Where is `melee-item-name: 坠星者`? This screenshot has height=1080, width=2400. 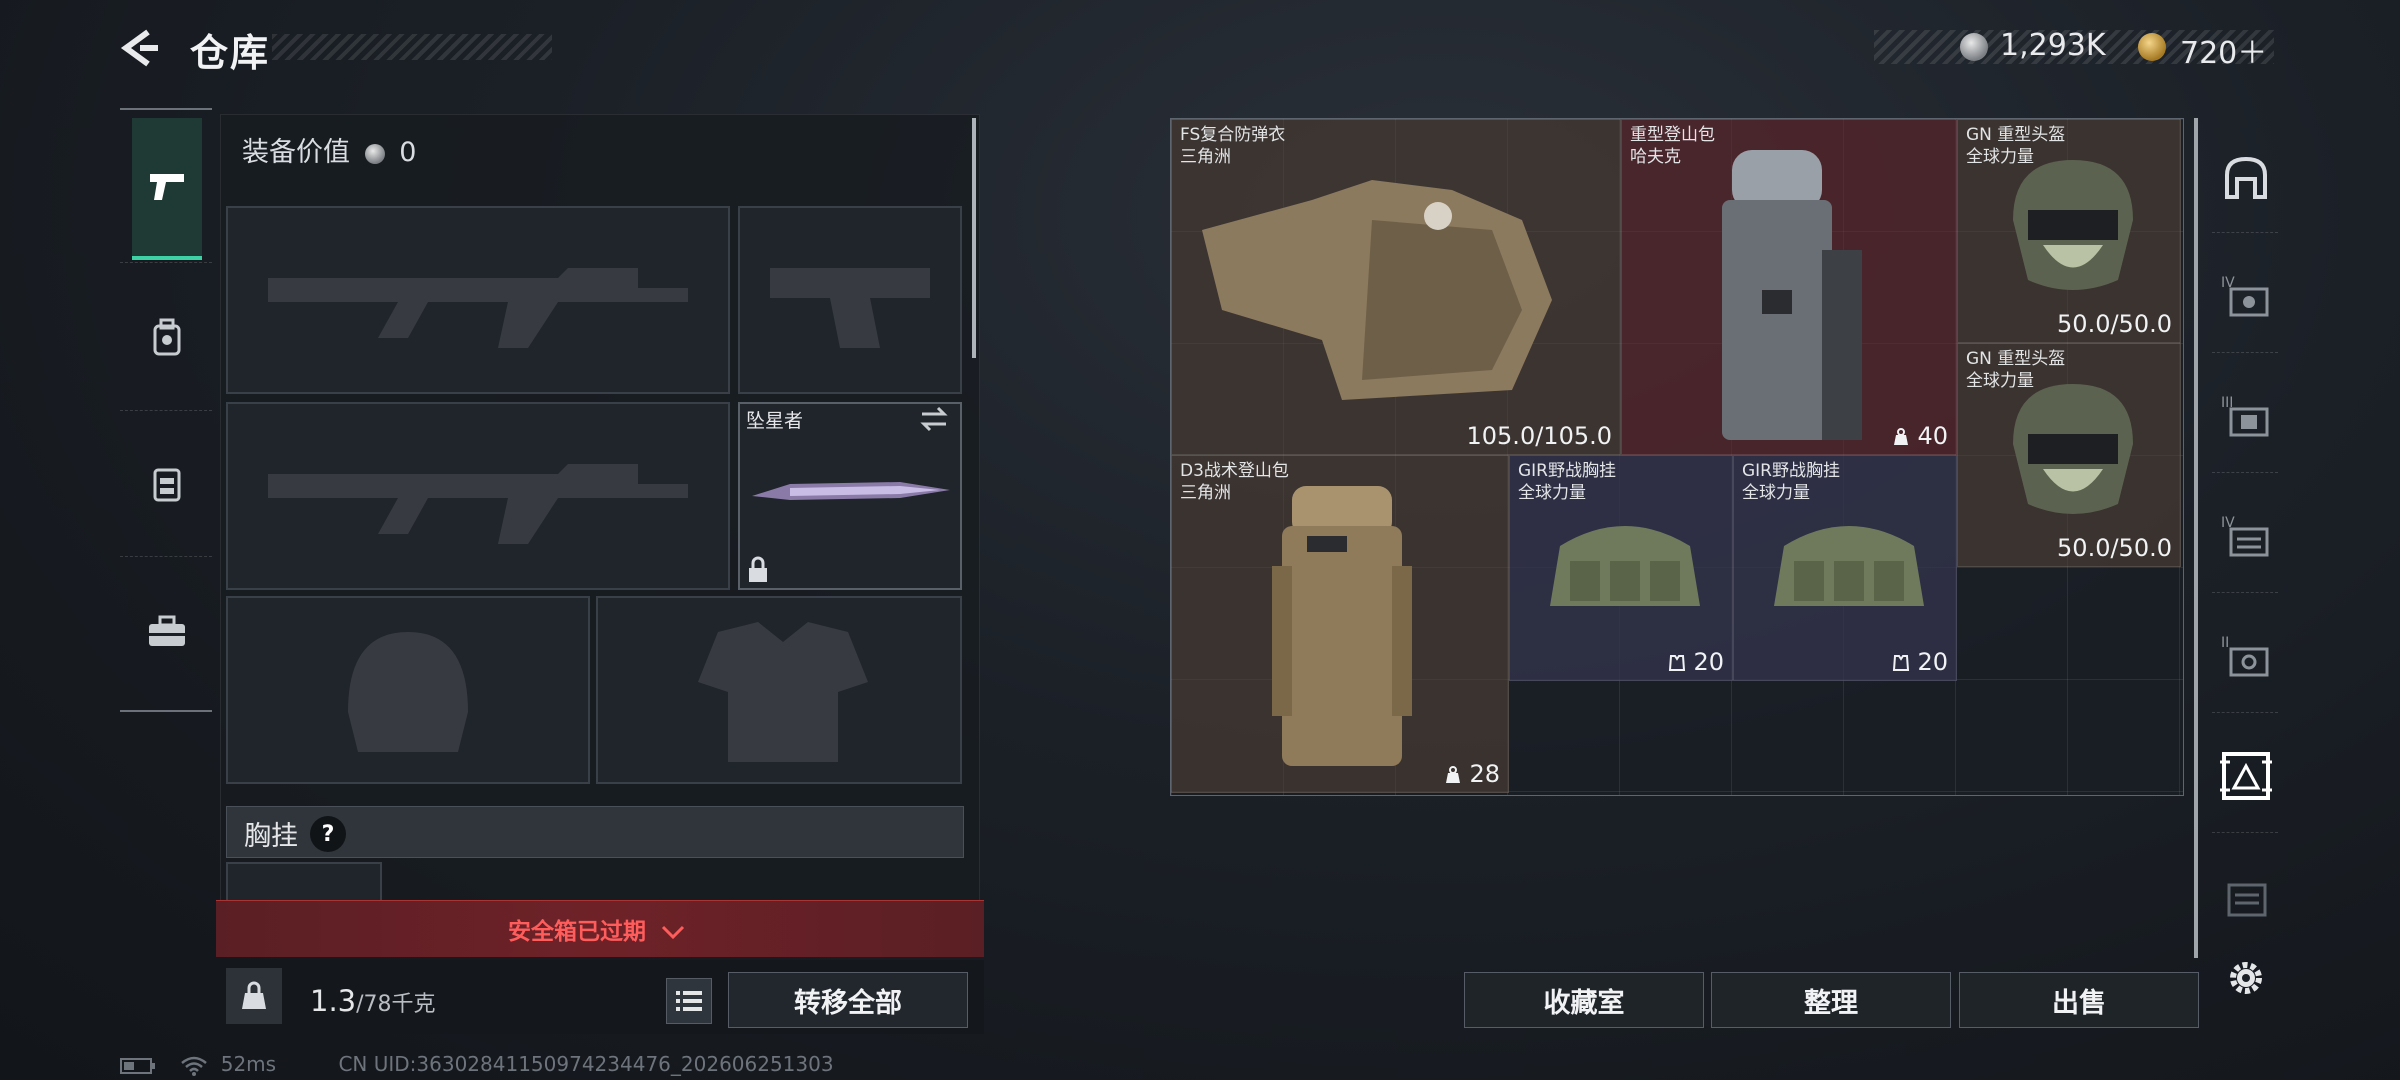 melee-item-name: 坠星者 is located at coordinates (775, 421).